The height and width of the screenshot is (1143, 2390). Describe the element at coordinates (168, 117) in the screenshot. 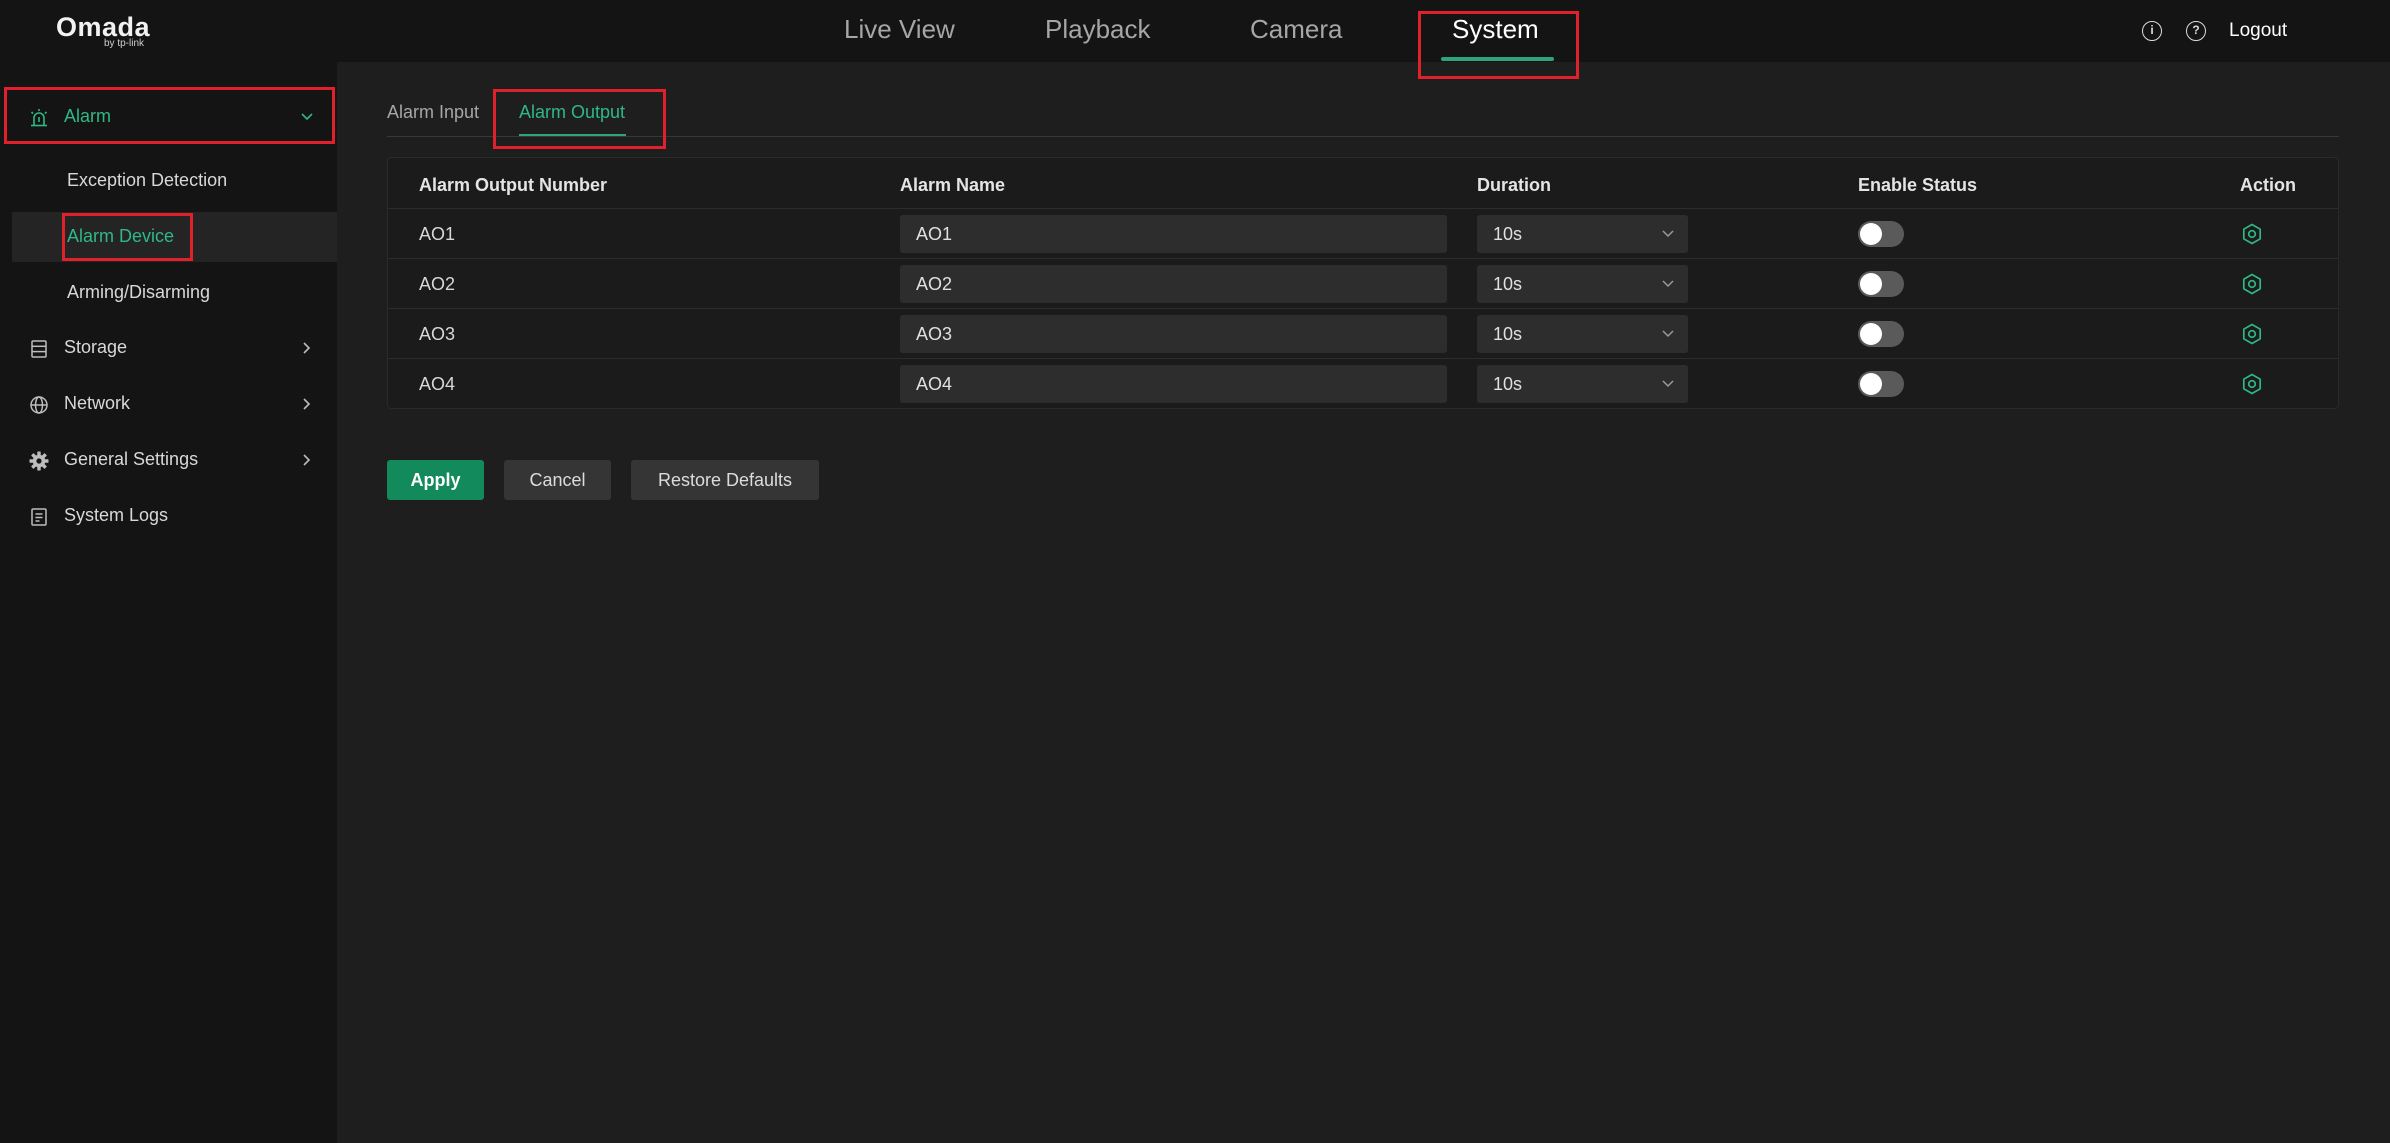

I see `sidebar-item-alarm: Alarm` at that location.